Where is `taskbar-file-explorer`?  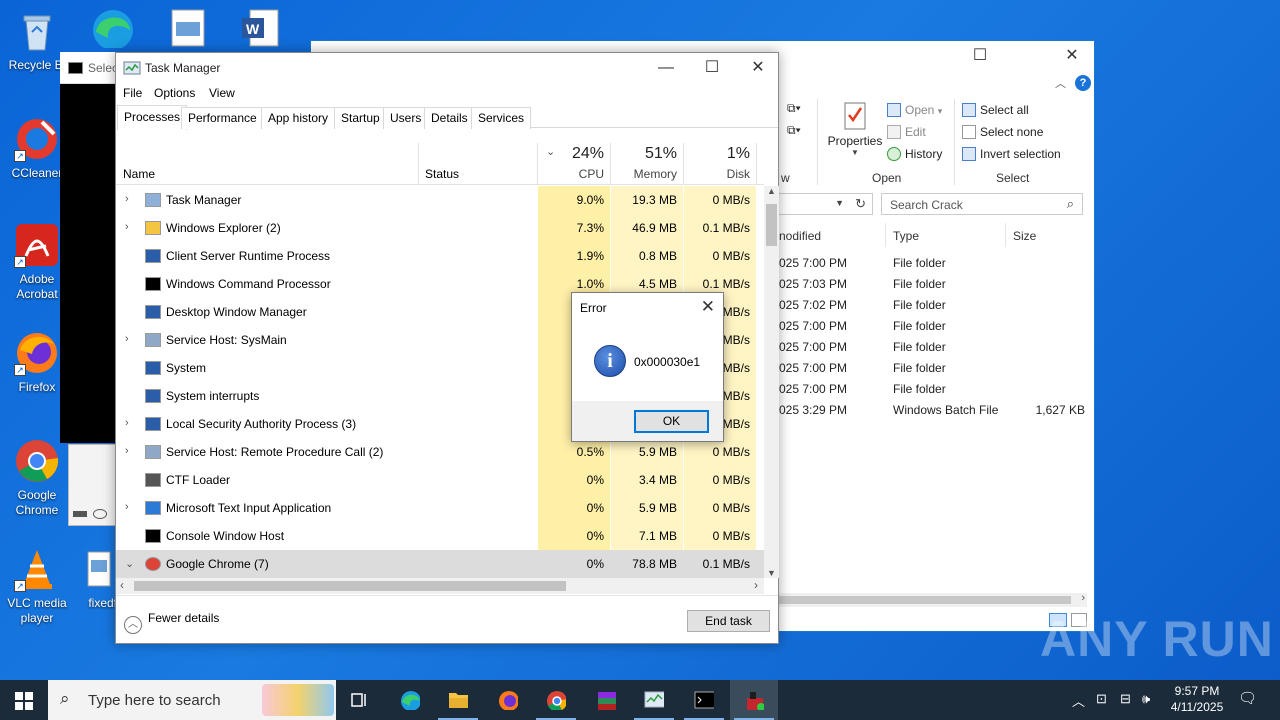
taskbar-file-explorer is located at coordinates (458, 700).